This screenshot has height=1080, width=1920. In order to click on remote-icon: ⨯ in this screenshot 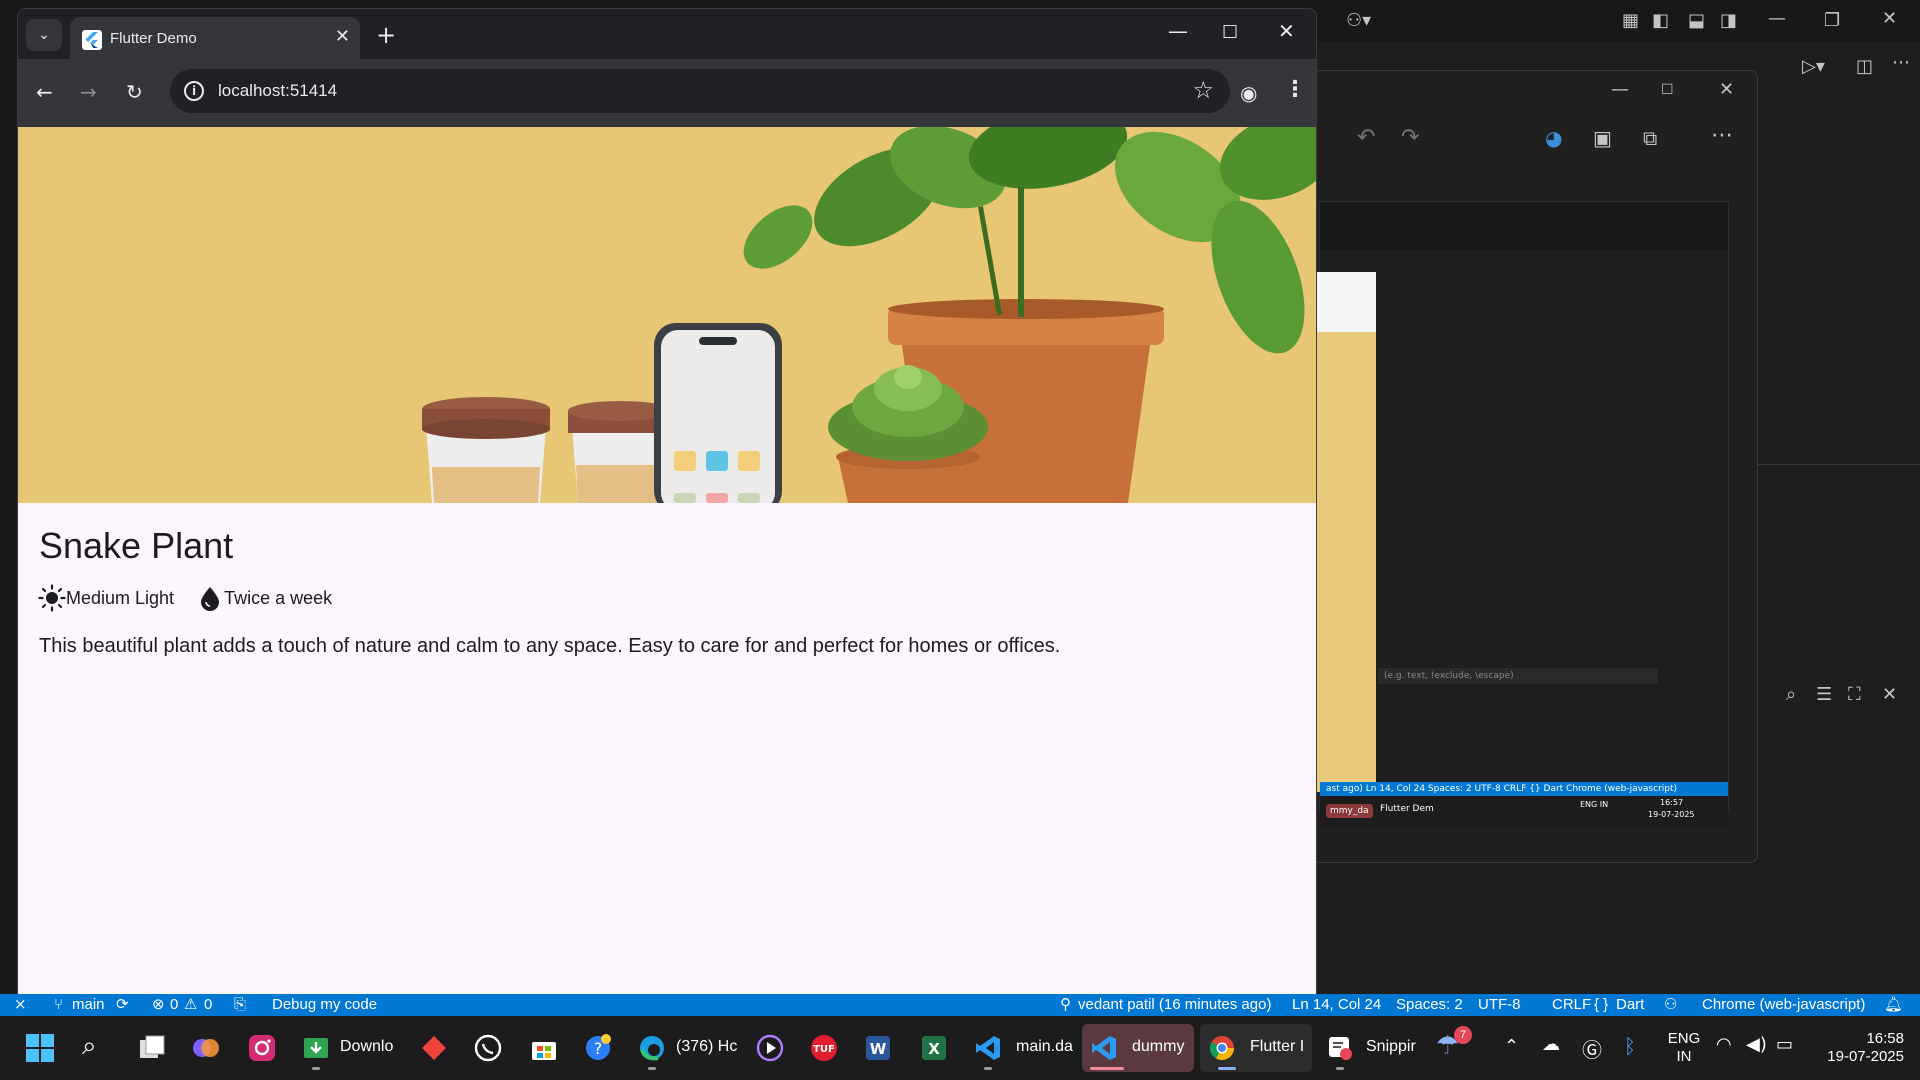, I will do `click(20, 1005)`.